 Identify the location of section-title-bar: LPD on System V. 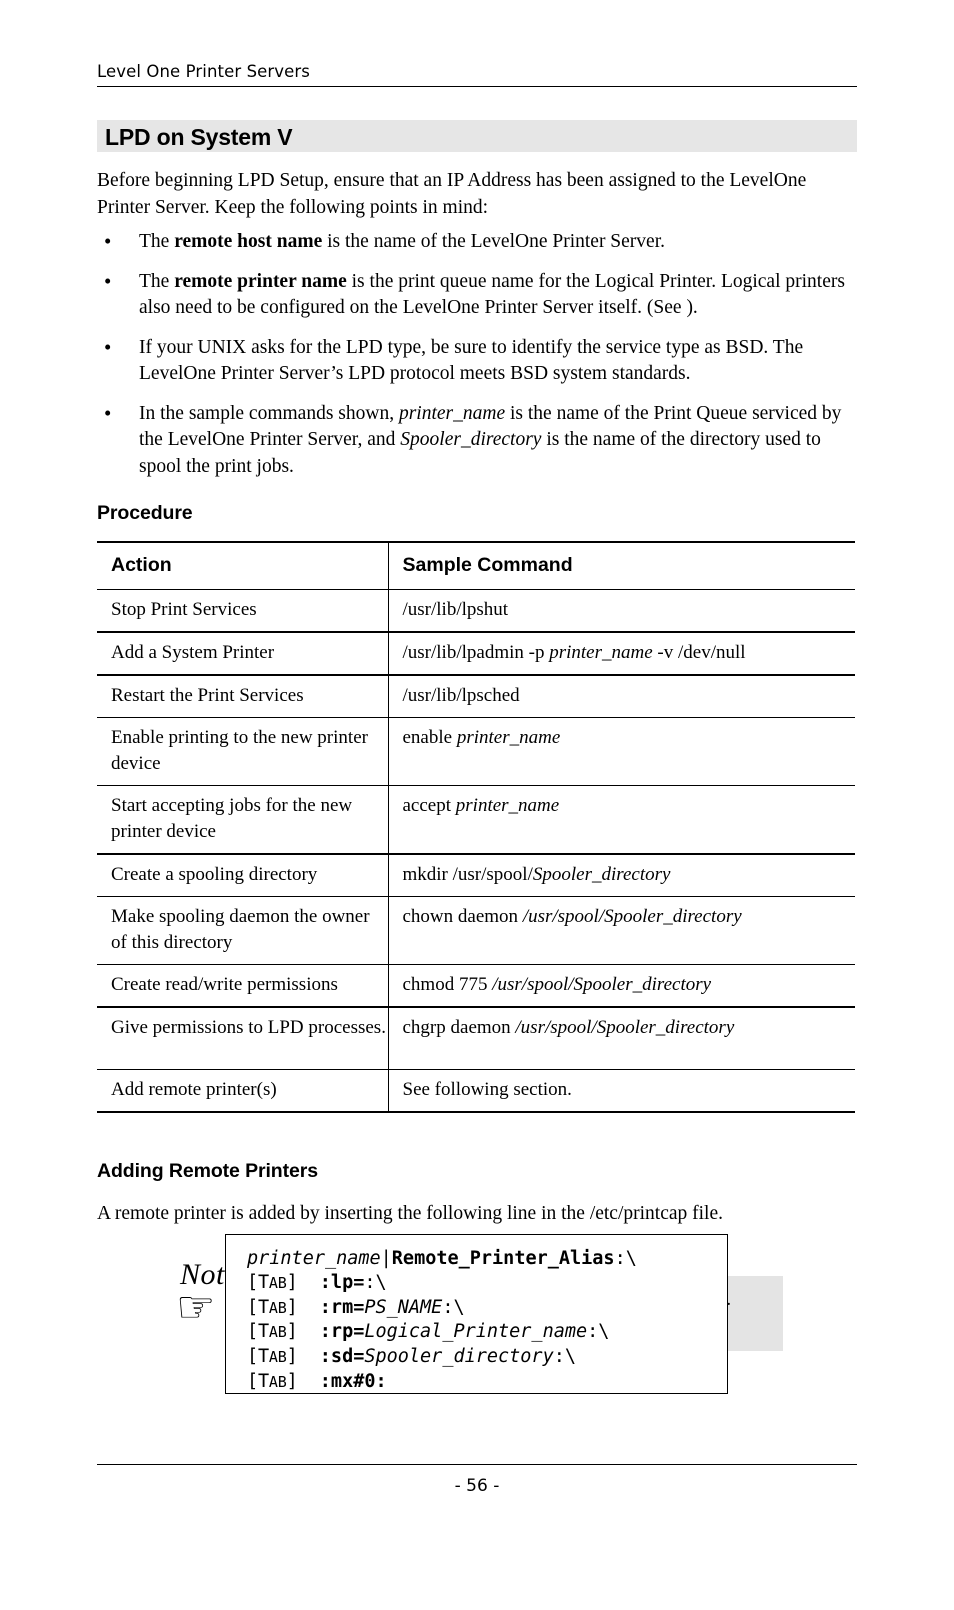
(477, 136).